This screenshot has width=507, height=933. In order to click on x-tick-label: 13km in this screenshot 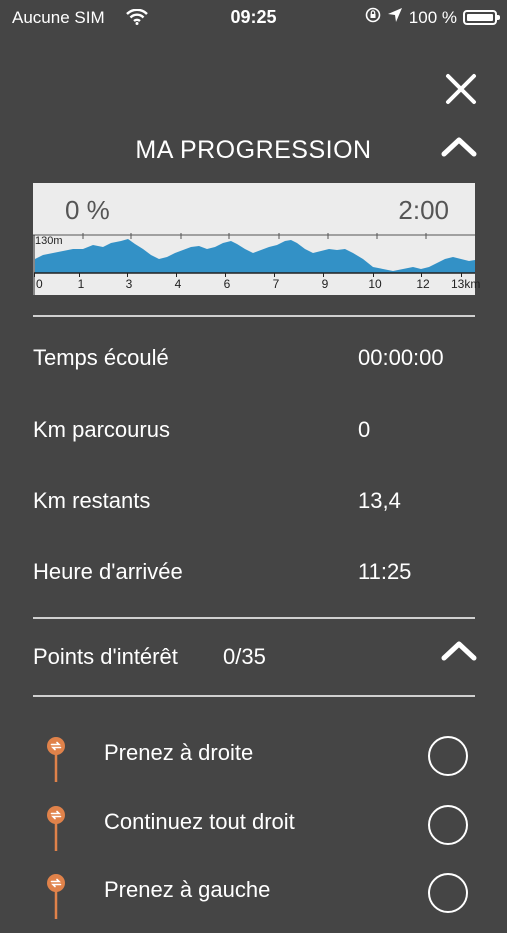, I will do `click(466, 284)`.